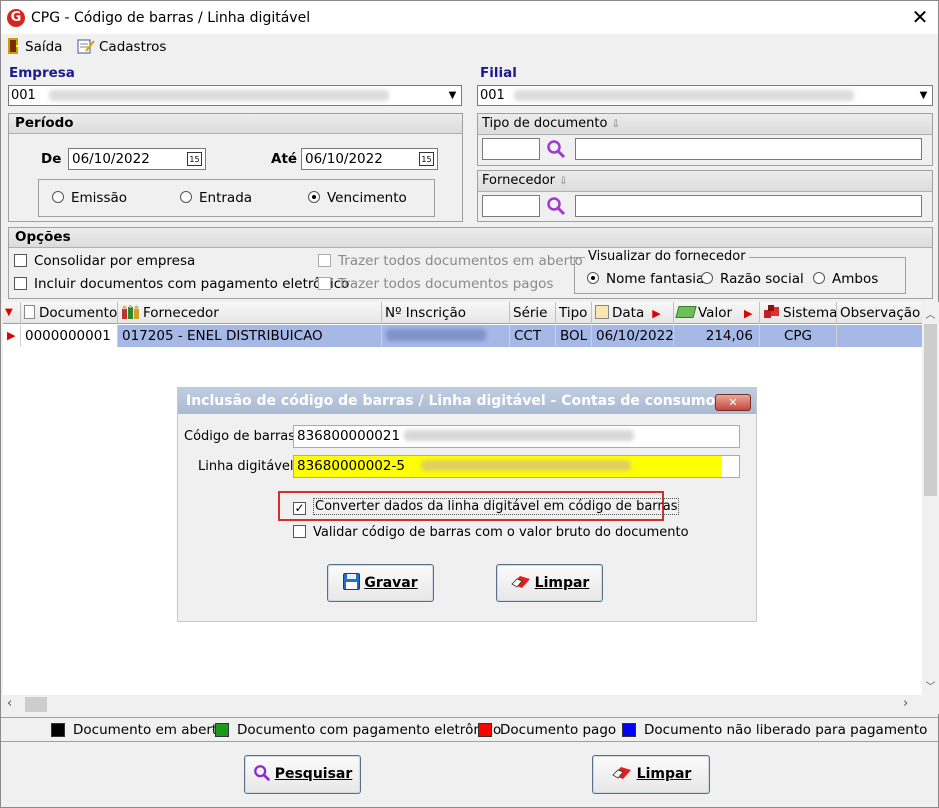 This screenshot has width=939, height=808. What do you see at coordinates (12, 313) in the screenshot?
I see `sort-arrow-icon: ▼` at bounding box center [12, 313].